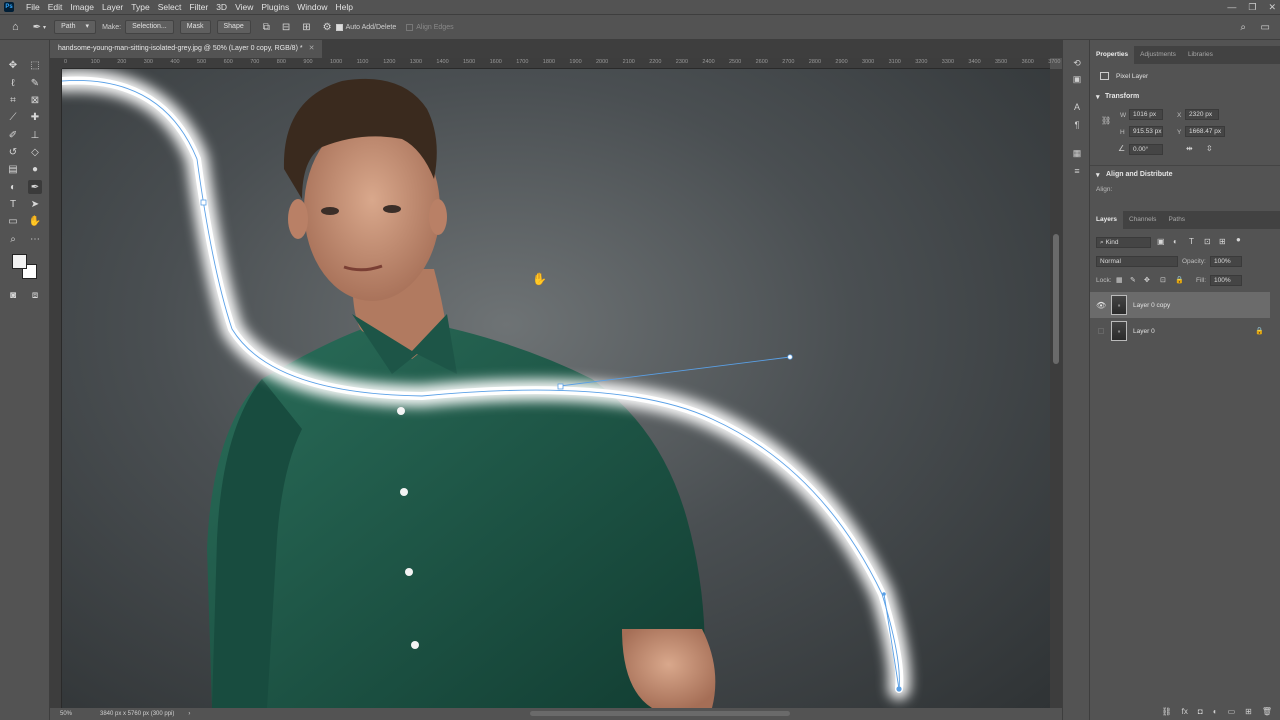 The image size is (1280, 720). I want to click on scrollbar-thumb, so click(1056, 299).